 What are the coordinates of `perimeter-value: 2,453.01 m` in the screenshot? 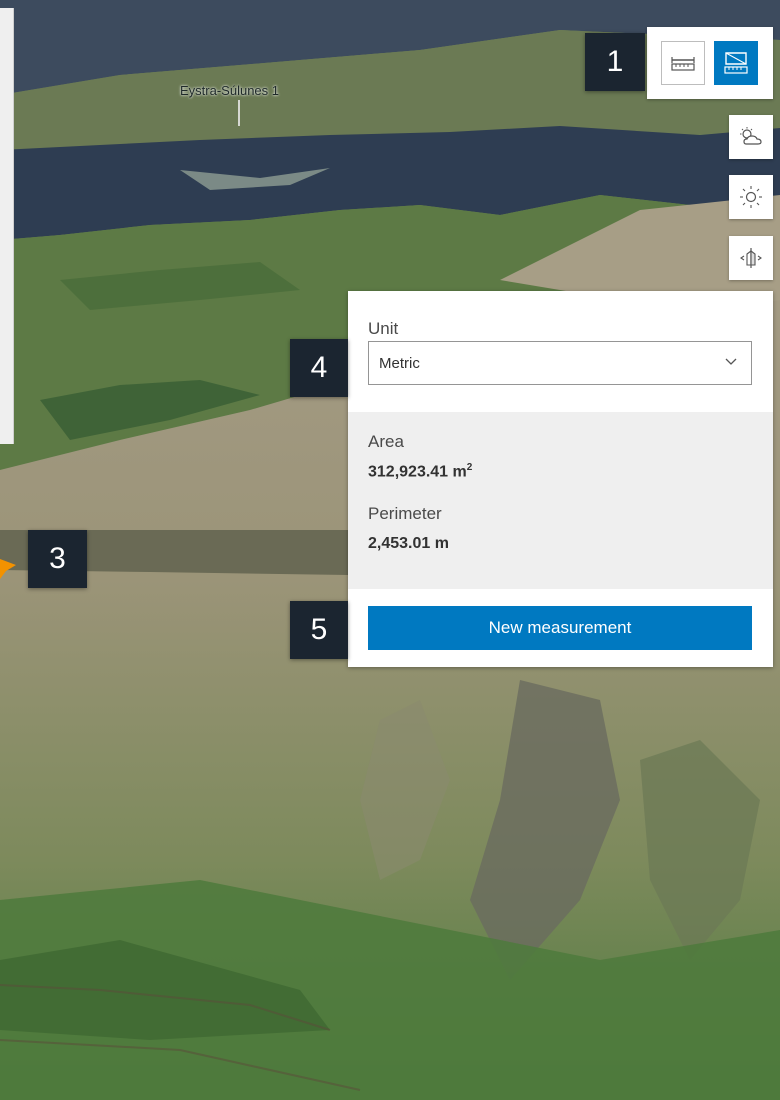 It's located at (408, 543).